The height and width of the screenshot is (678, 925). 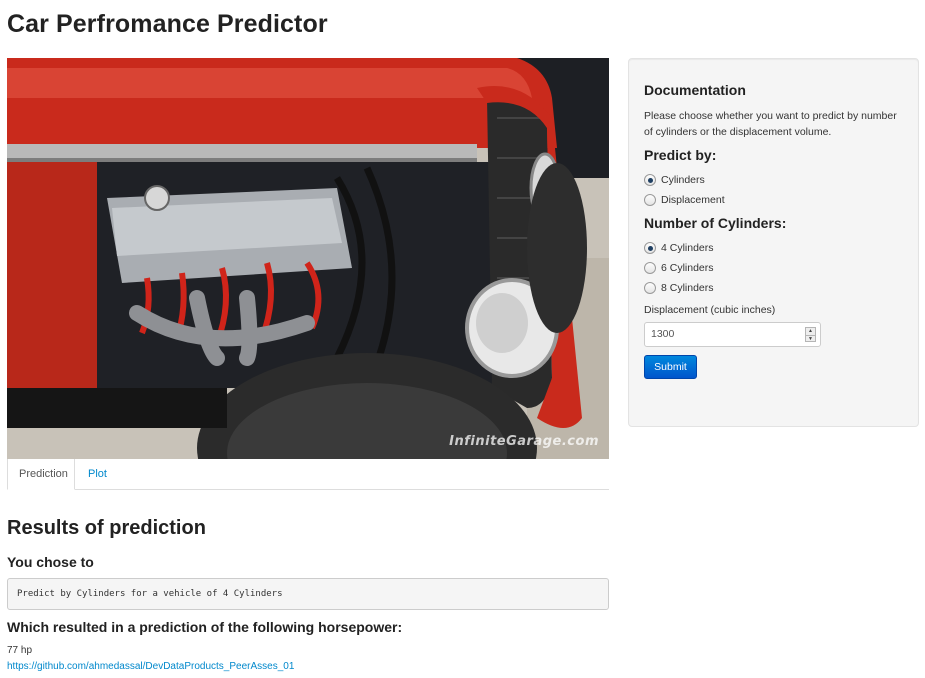 I want to click on tab-prediction: Prediction, so click(x=41, y=474).